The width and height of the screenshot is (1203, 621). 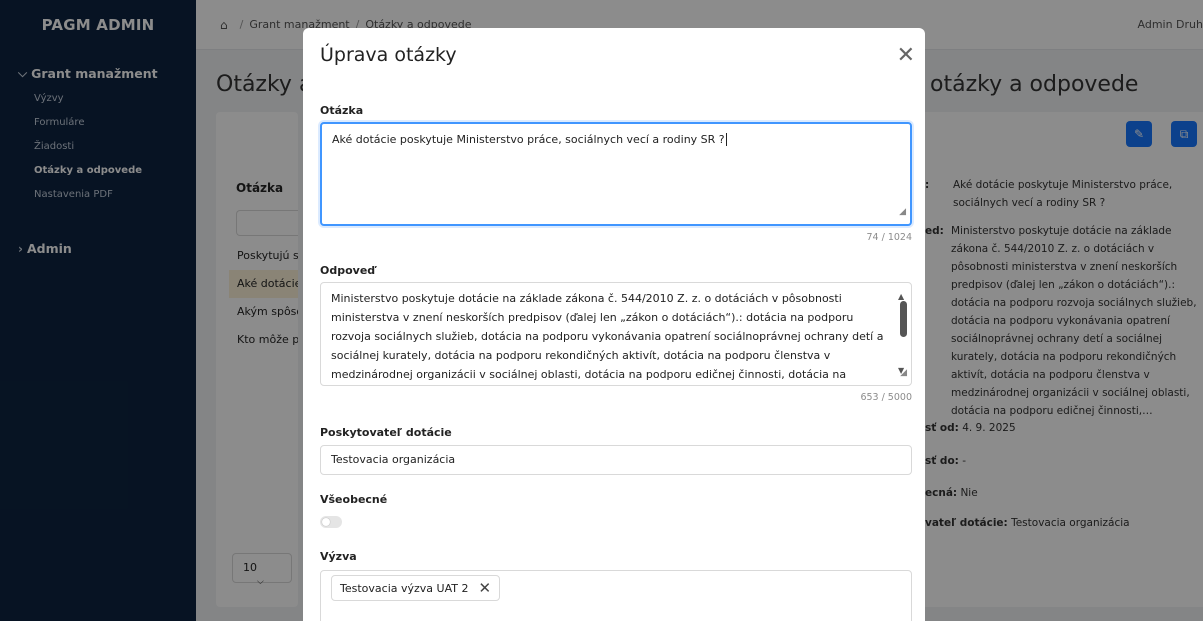 I want to click on answer-label: Odpoveď, so click(x=348, y=270).